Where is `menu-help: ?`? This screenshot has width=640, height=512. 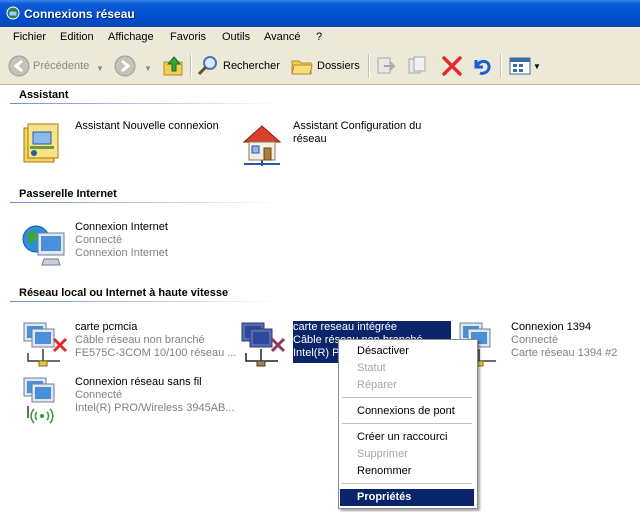 menu-help: ? is located at coordinates (319, 37).